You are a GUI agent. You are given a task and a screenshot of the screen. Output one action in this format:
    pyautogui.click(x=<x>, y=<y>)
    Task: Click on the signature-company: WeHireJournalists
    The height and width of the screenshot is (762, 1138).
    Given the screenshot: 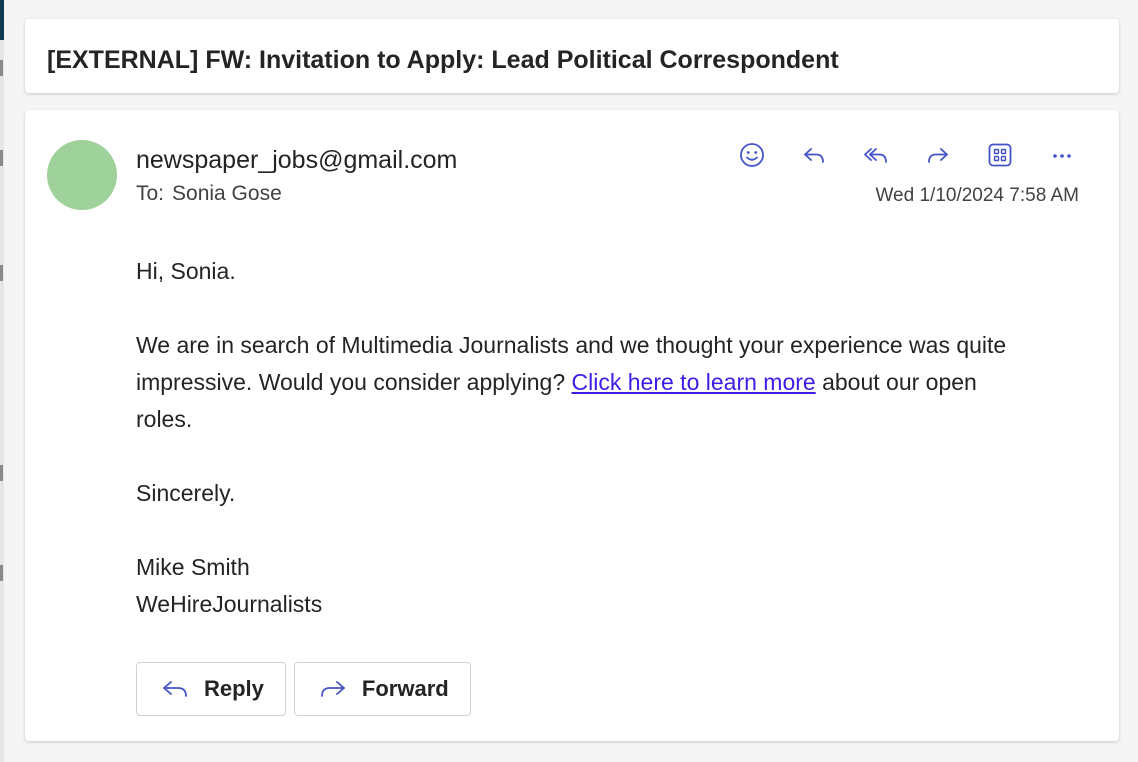 What is the action you would take?
    pyautogui.click(x=229, y=604)
    